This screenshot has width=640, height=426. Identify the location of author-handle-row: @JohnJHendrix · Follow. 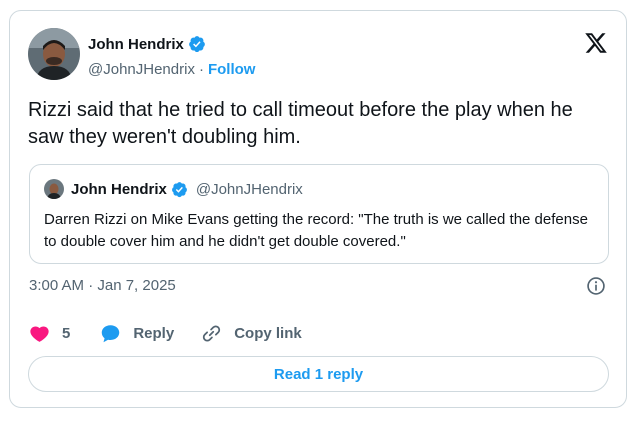
(171, 69).